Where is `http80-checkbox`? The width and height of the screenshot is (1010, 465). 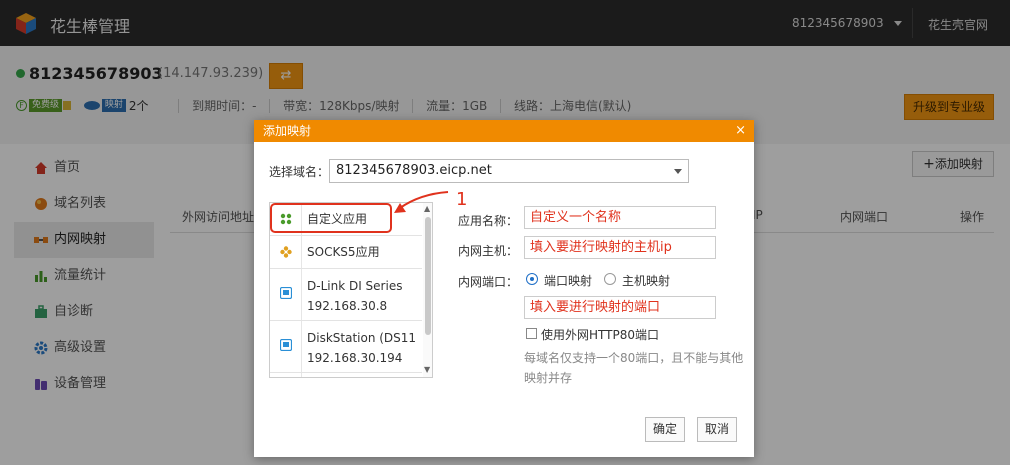
http80-checkbox is located at coordinates (531, 333).